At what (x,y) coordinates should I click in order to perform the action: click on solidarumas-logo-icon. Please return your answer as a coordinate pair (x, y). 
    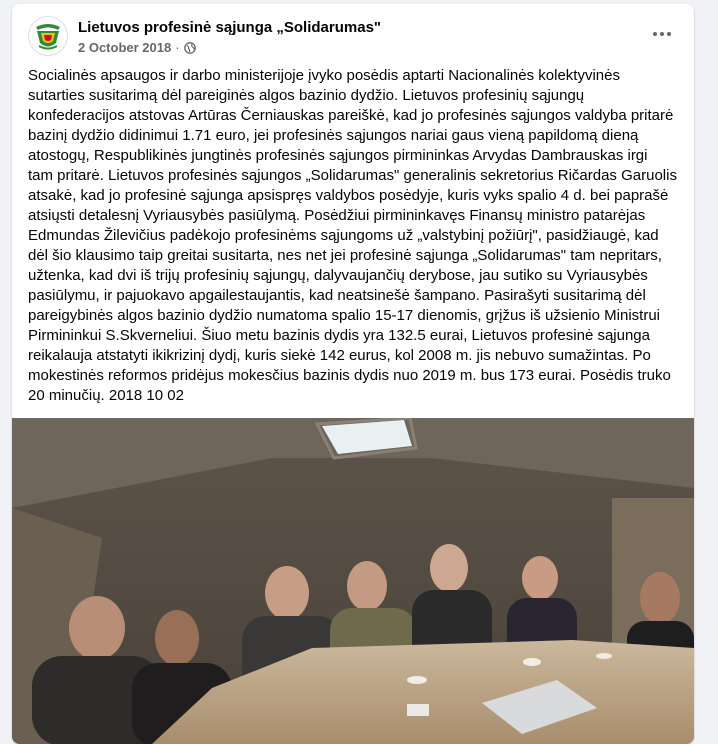
    Looking at the image, I should click on (48, 36).